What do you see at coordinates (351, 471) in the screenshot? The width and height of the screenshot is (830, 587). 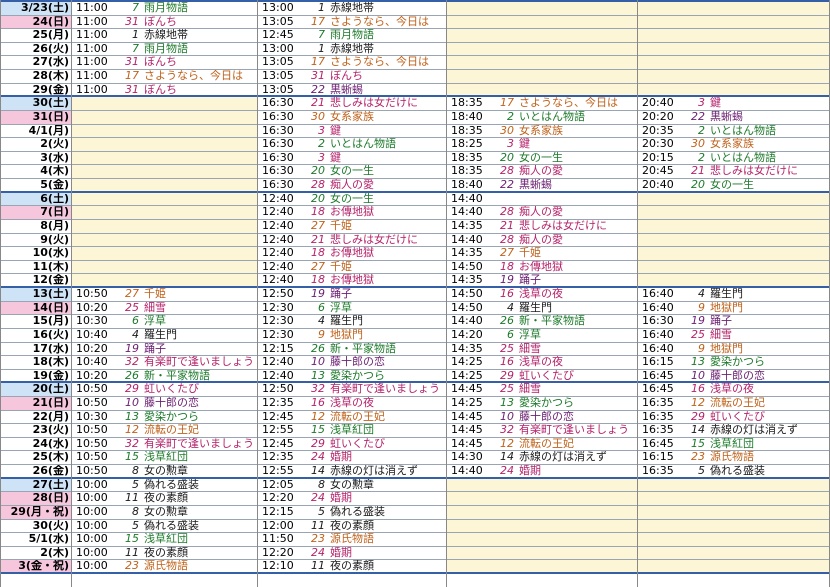 I see `screening-slot: 12:55 14 赤線の灯は消えず` at bounding box center [351, 471].